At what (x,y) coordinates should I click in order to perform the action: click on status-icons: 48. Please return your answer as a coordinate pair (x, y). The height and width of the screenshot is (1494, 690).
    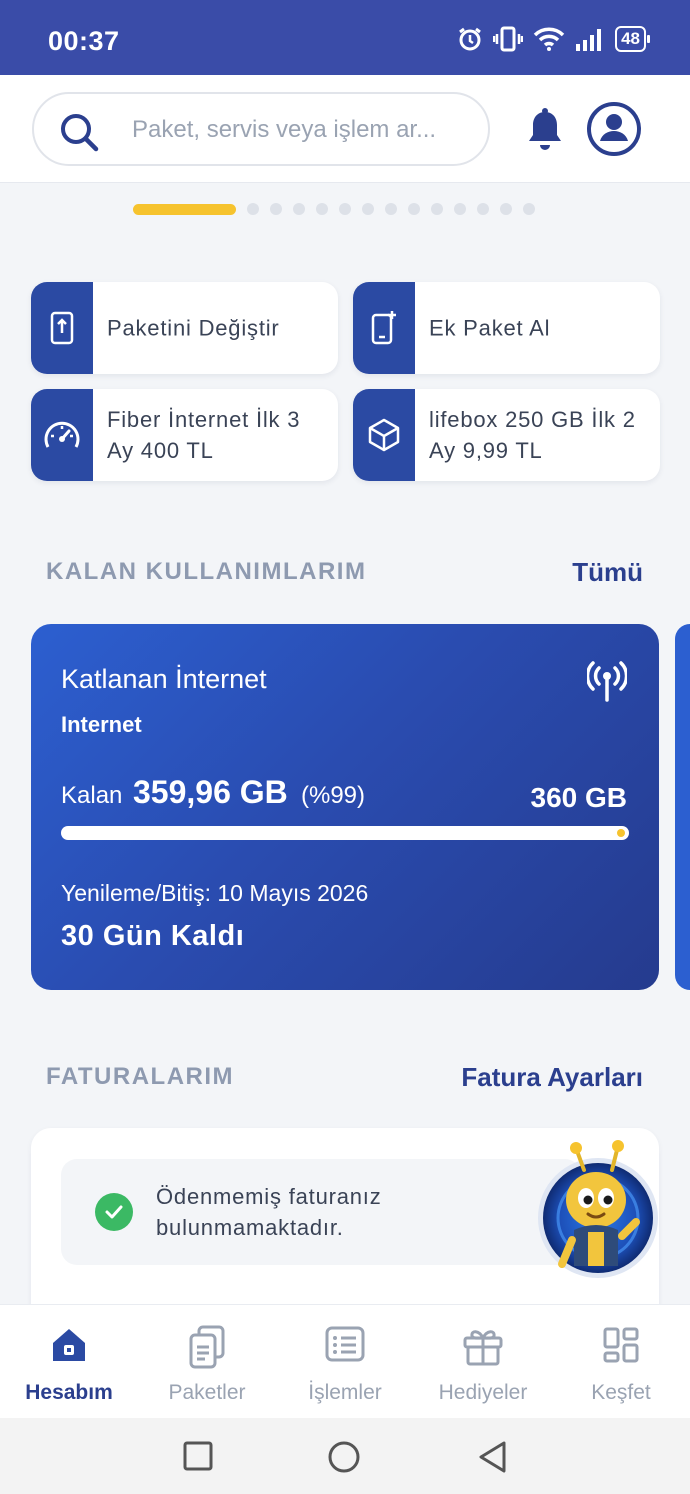
    Looking at the image, I should click on (553, 39).